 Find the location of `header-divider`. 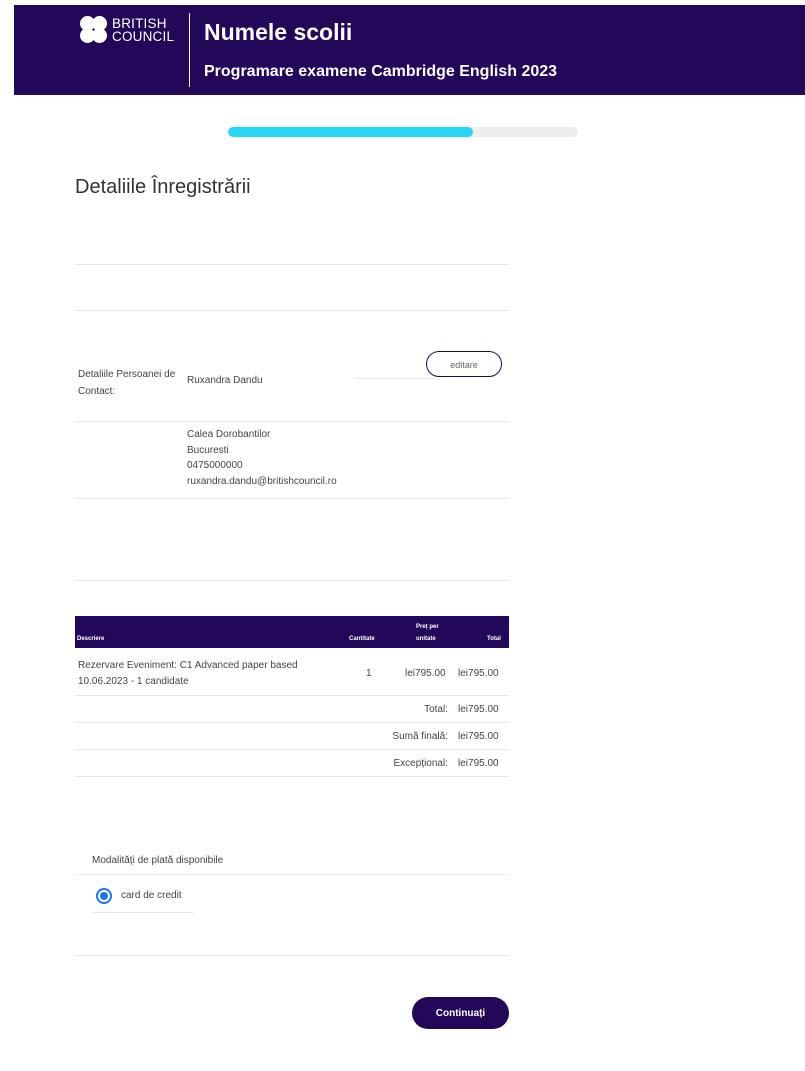

header-divider is located at coordinates (189, 50).